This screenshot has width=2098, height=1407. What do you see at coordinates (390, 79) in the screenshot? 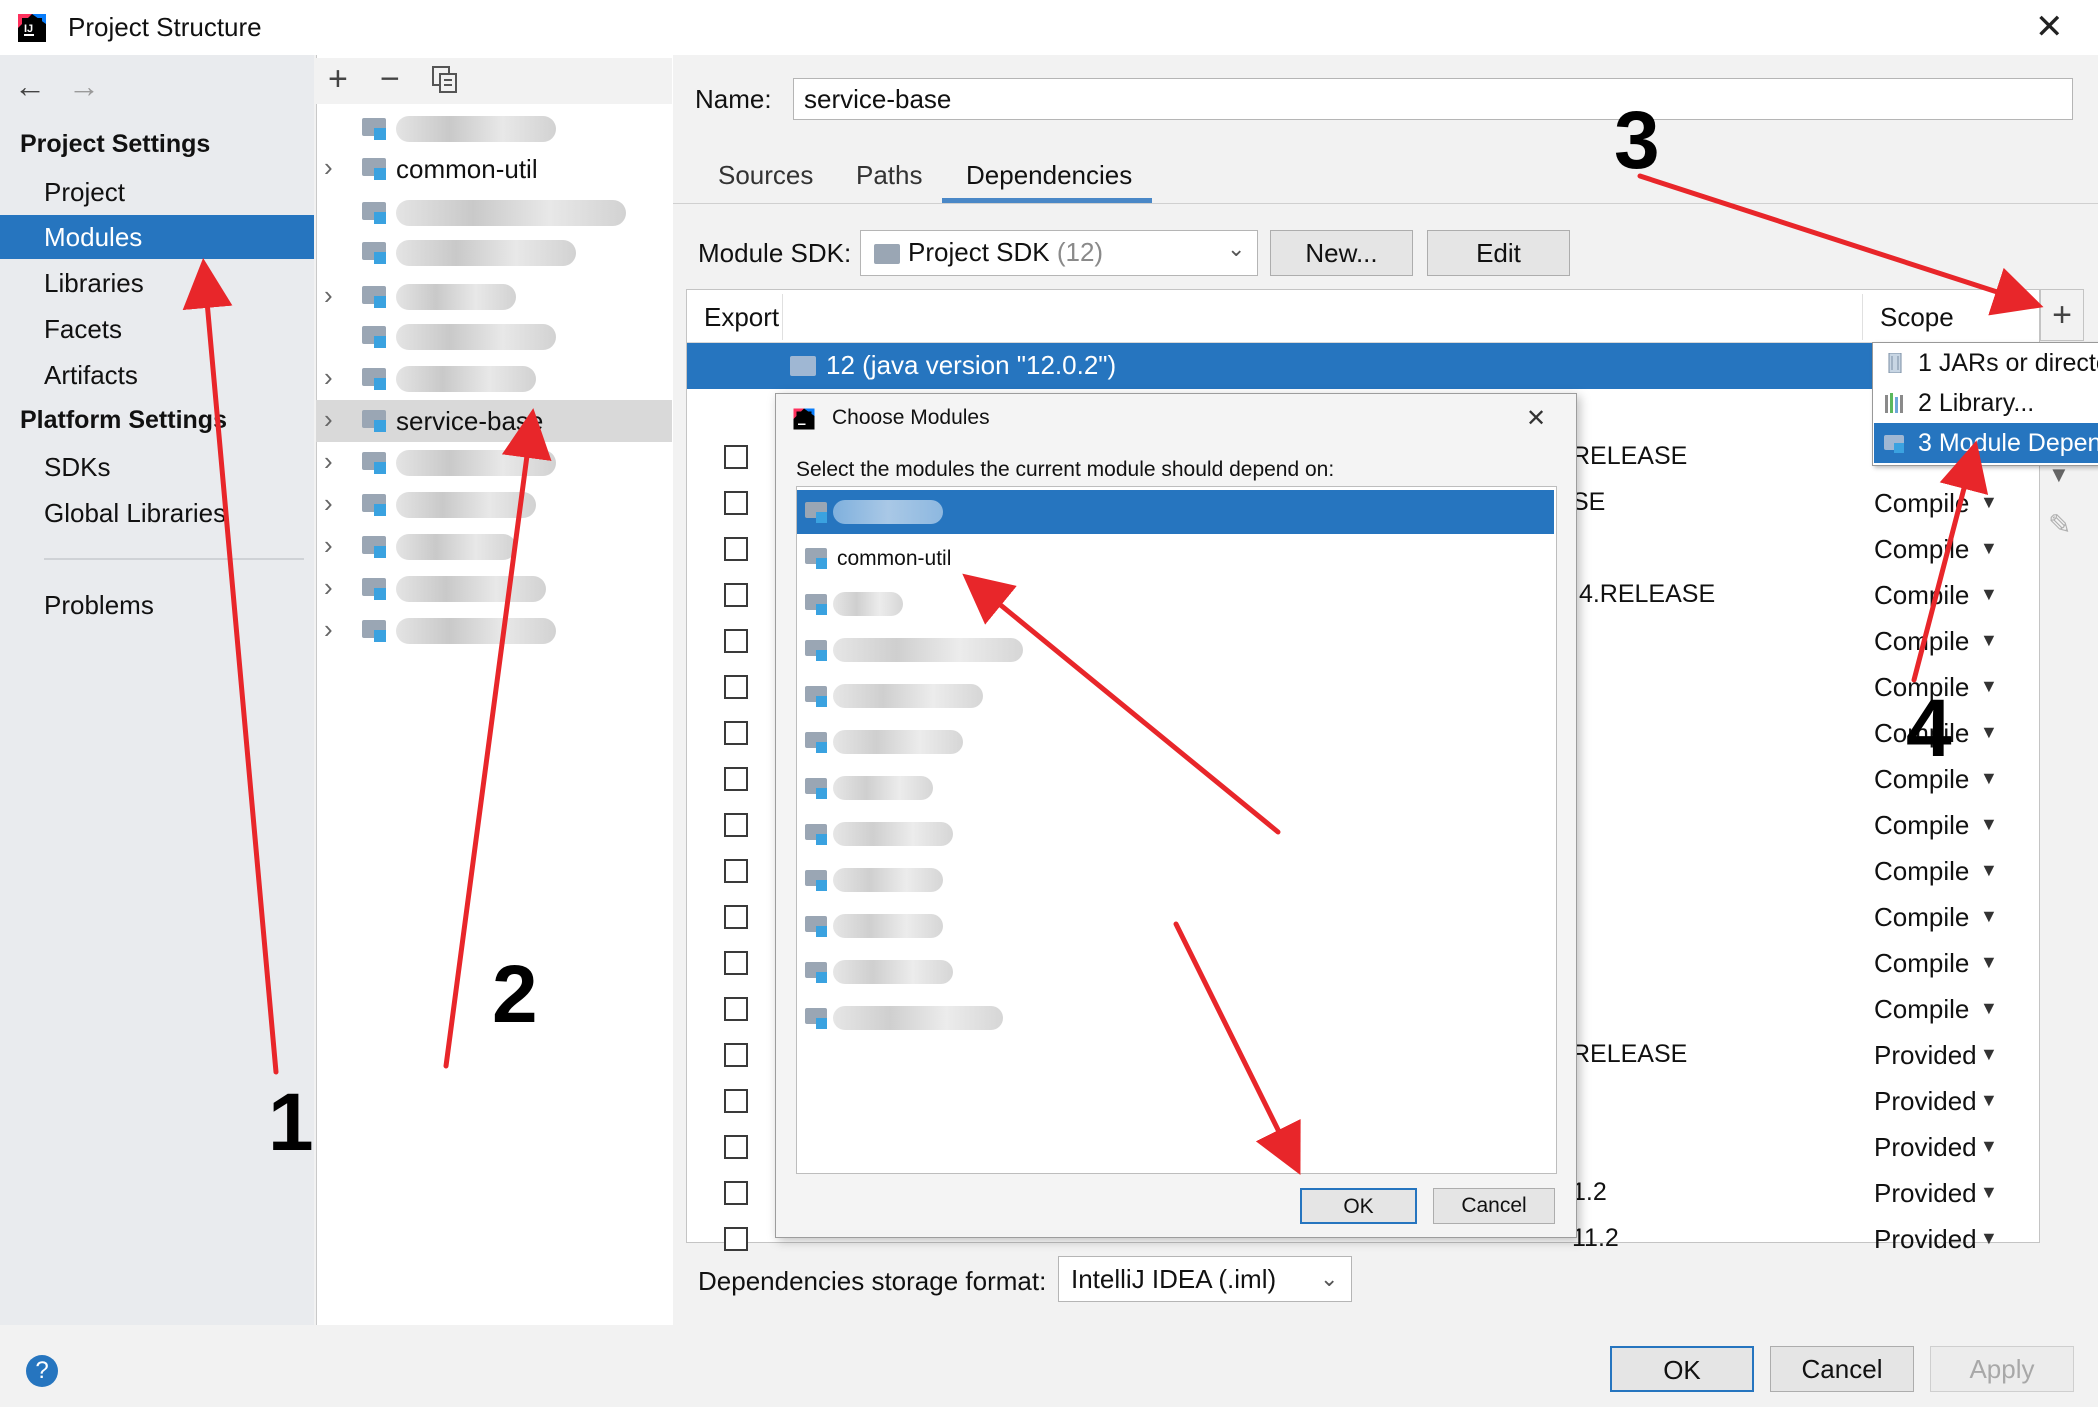
I see `remove-module-button: −` at bounding box center [390, 79].